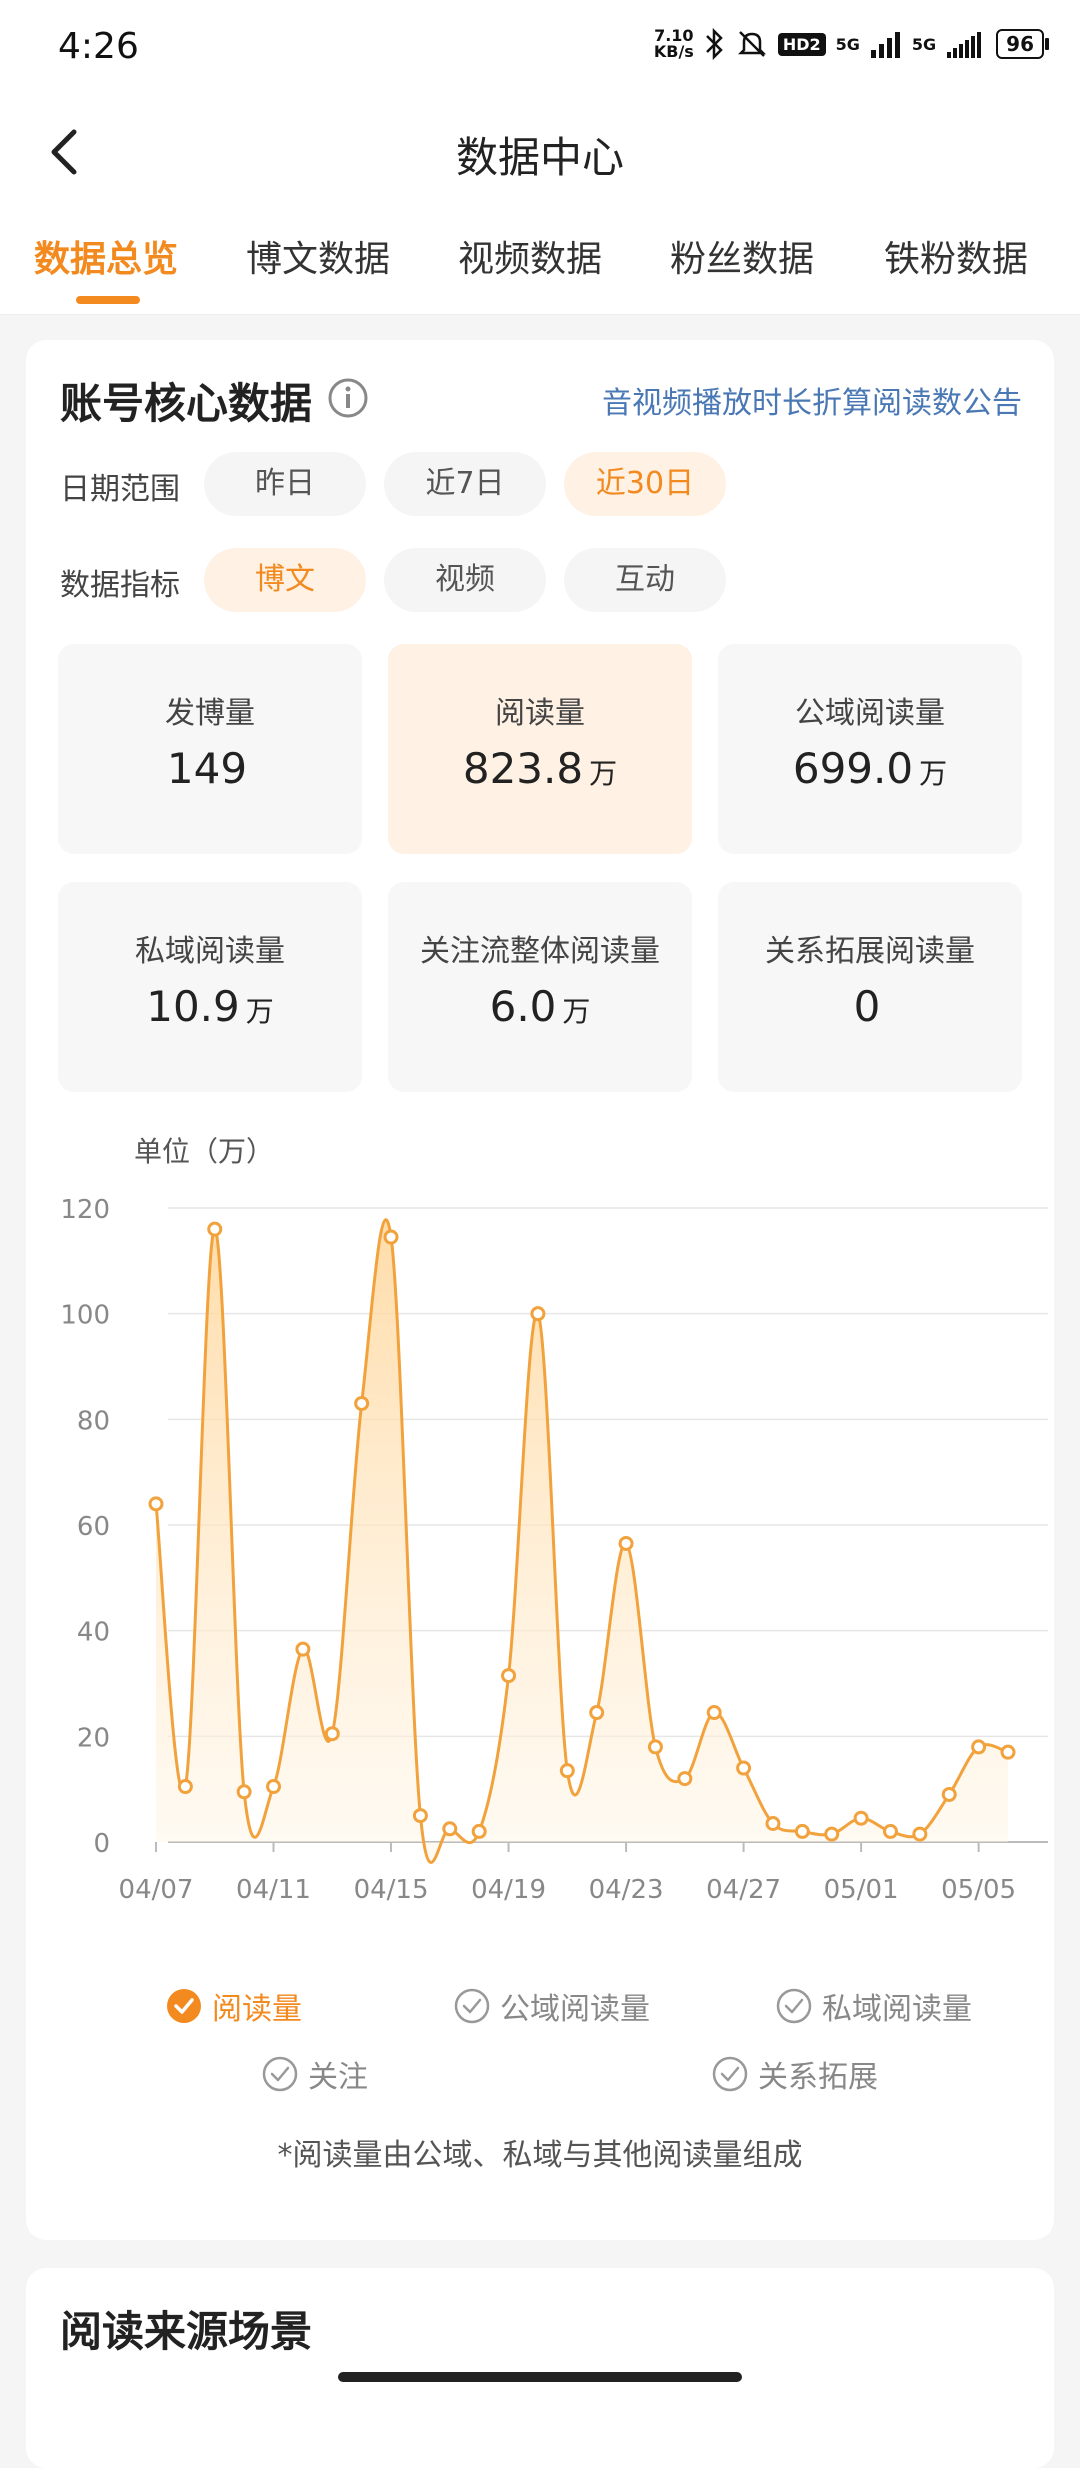 The width and height of the screenshot is (1080, 2468). Describe the element at coordinates (540, 713) in the screenshot. I see `metric-label: 阅读量` at that location.